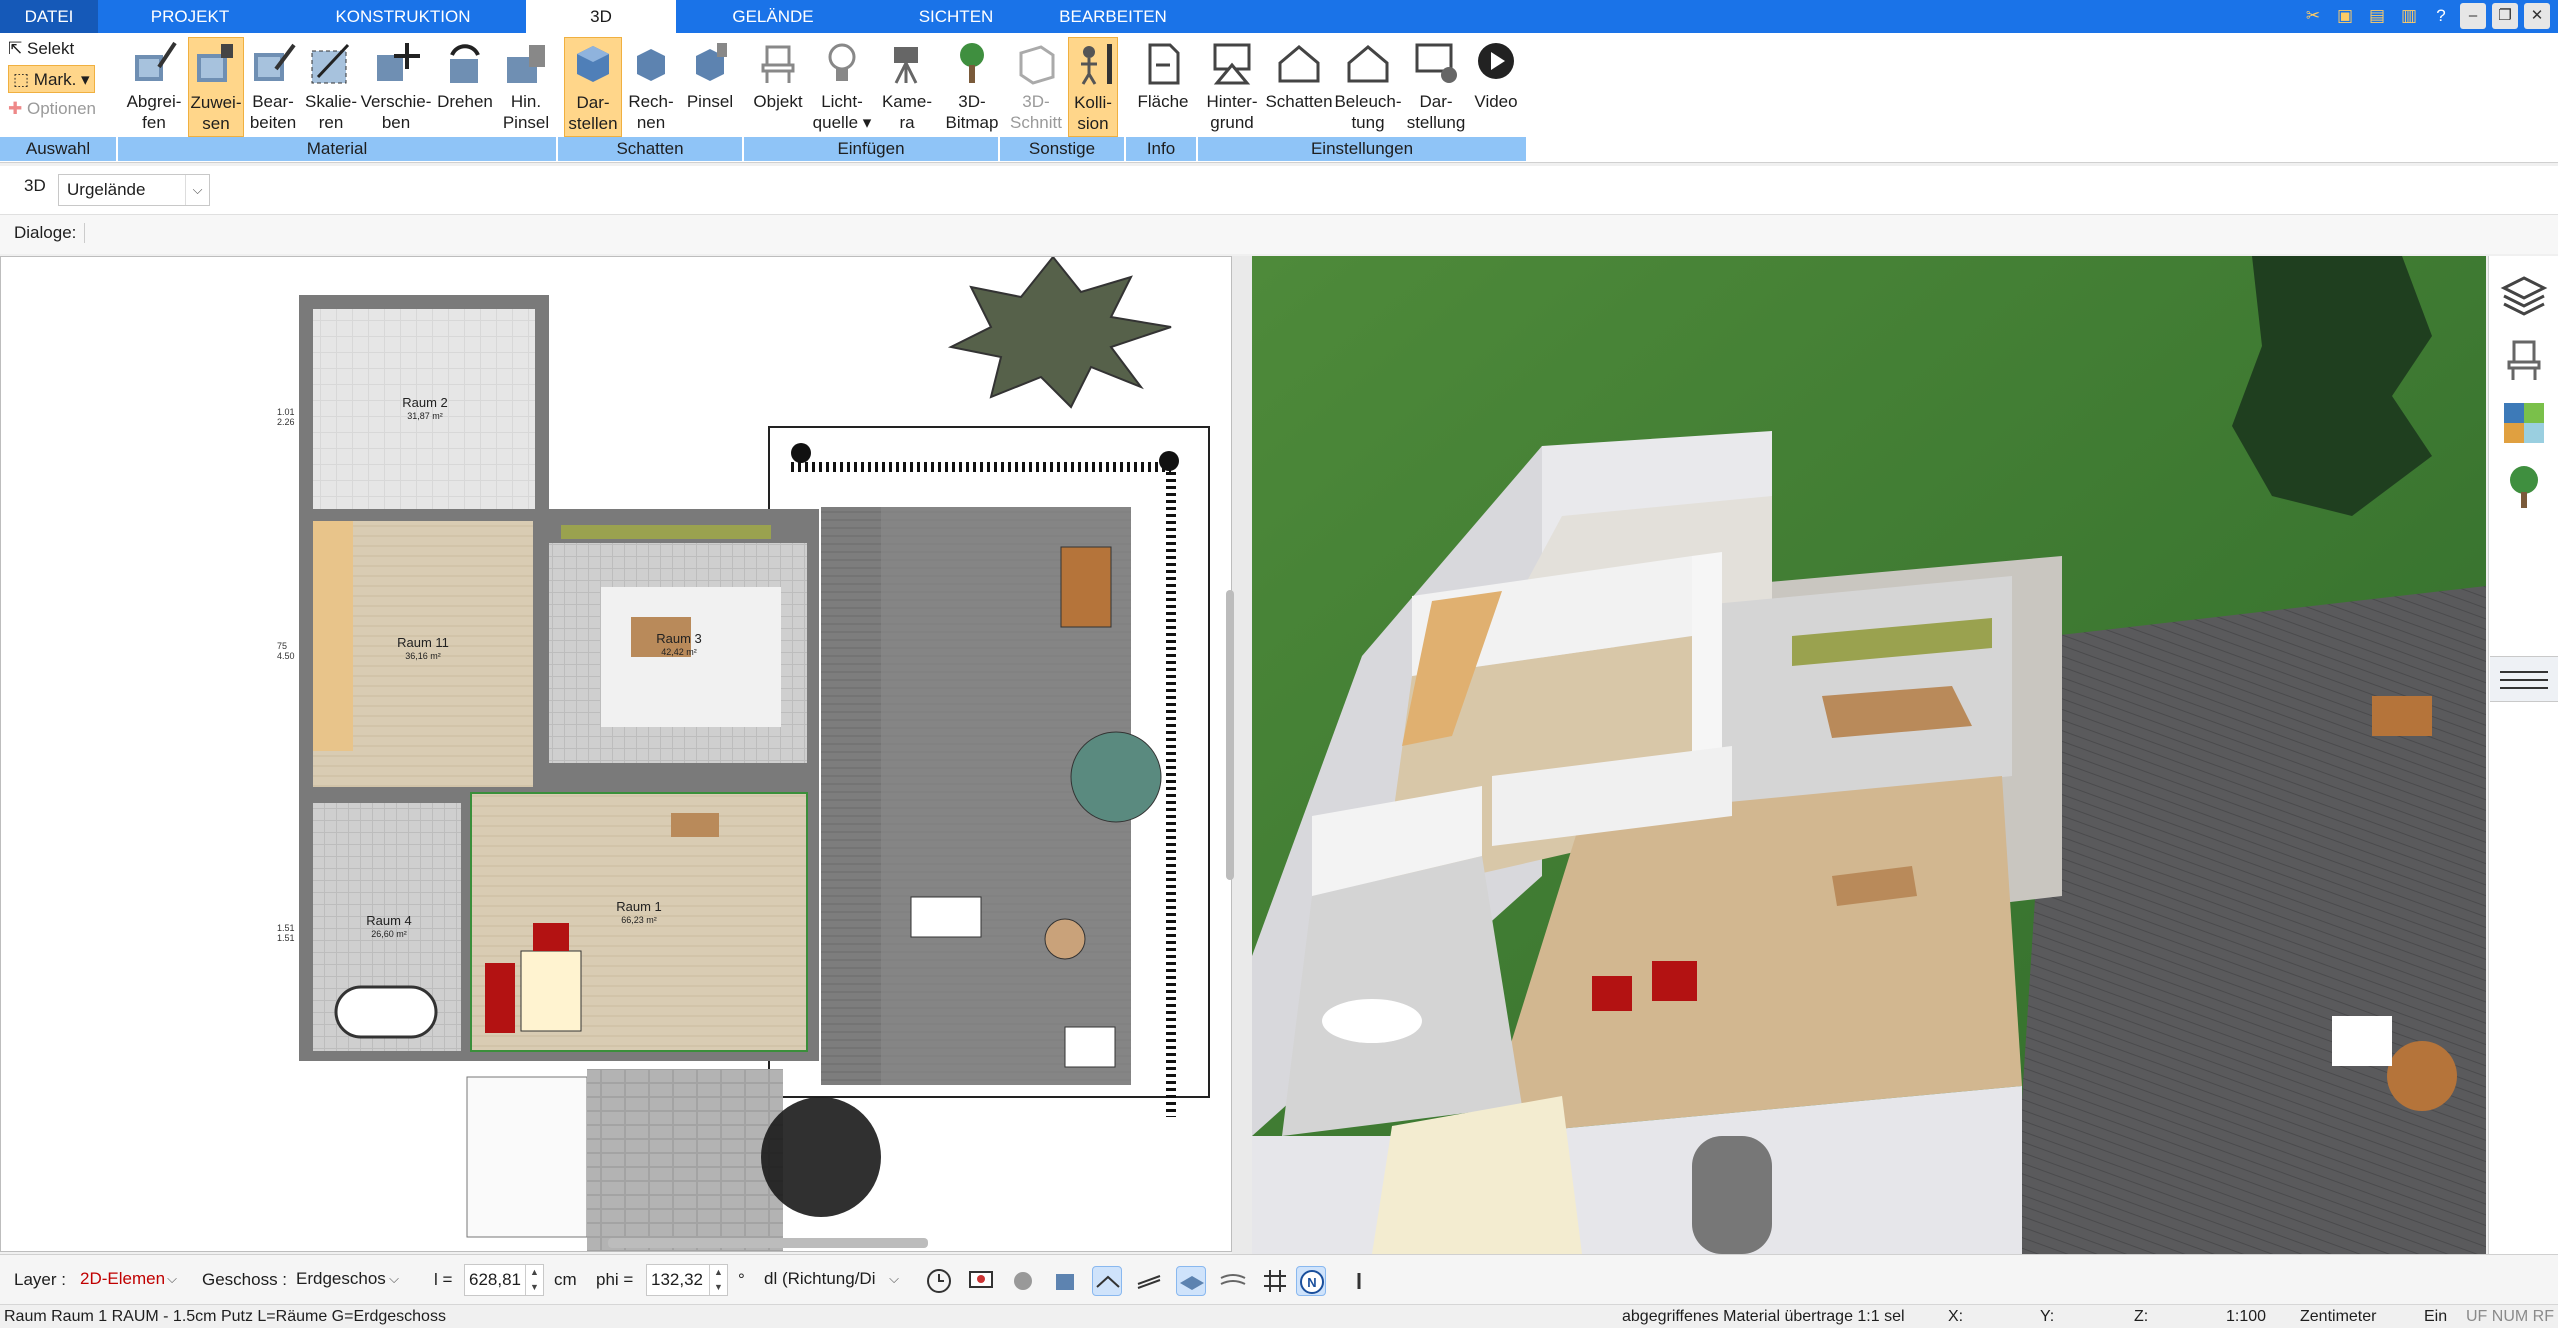  Describe the element at coordinates (286, 938) in the screenshot. I see `dimension-label: 1.51` at that location.